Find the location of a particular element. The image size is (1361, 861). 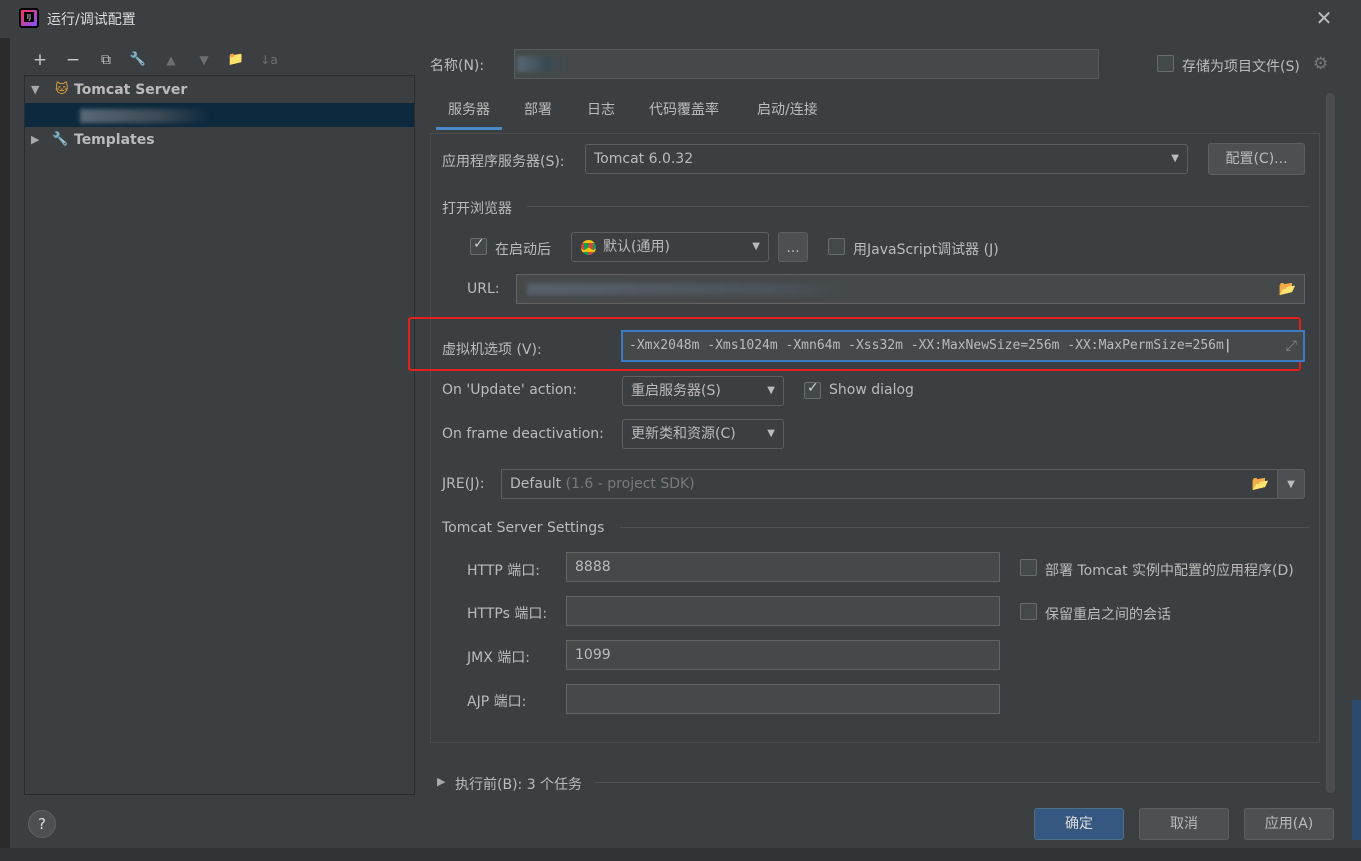

open-browser-label: 打开浏览器 is located at coordinates (477, 209).